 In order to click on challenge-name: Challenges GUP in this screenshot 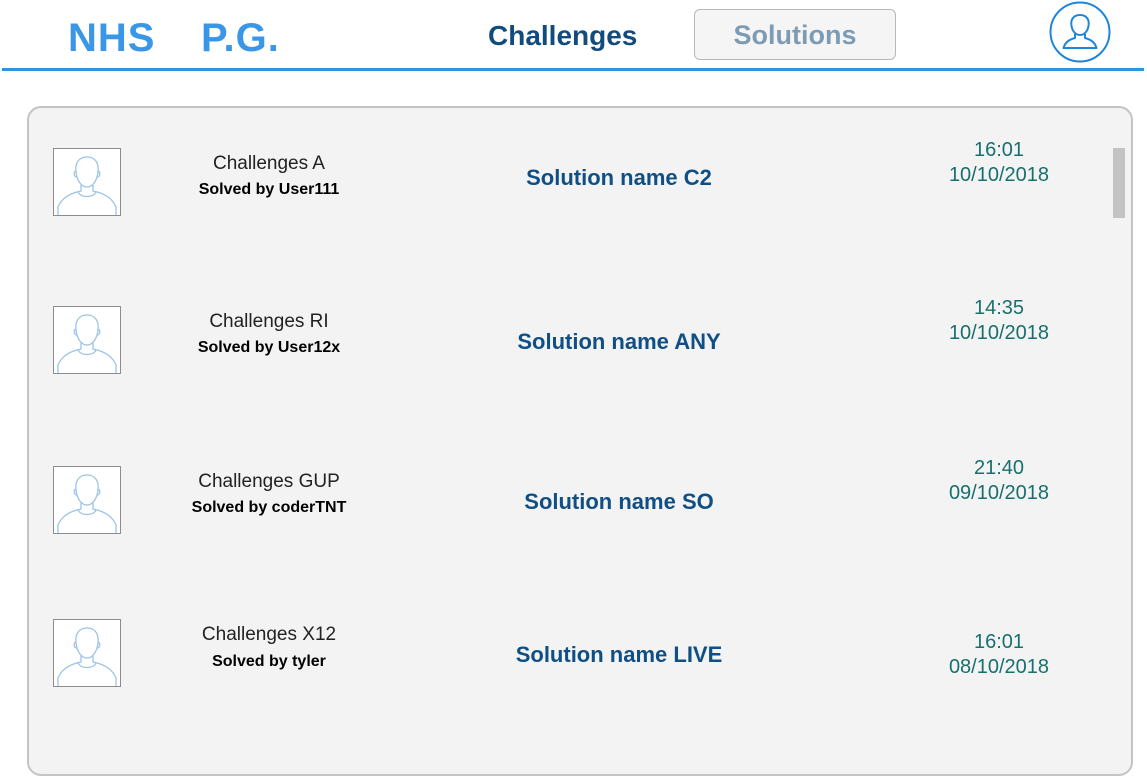, I will do `click(269, 481)`.